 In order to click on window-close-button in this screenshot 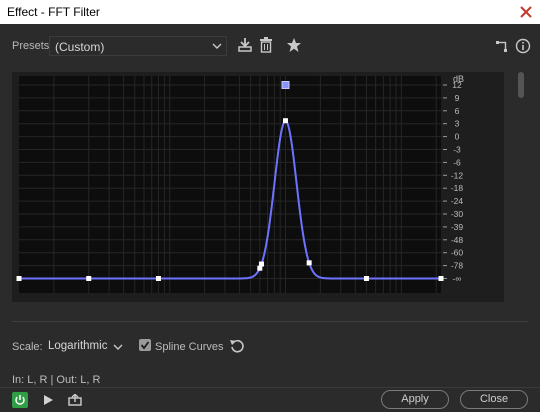, I will do `click(526, 12)`.